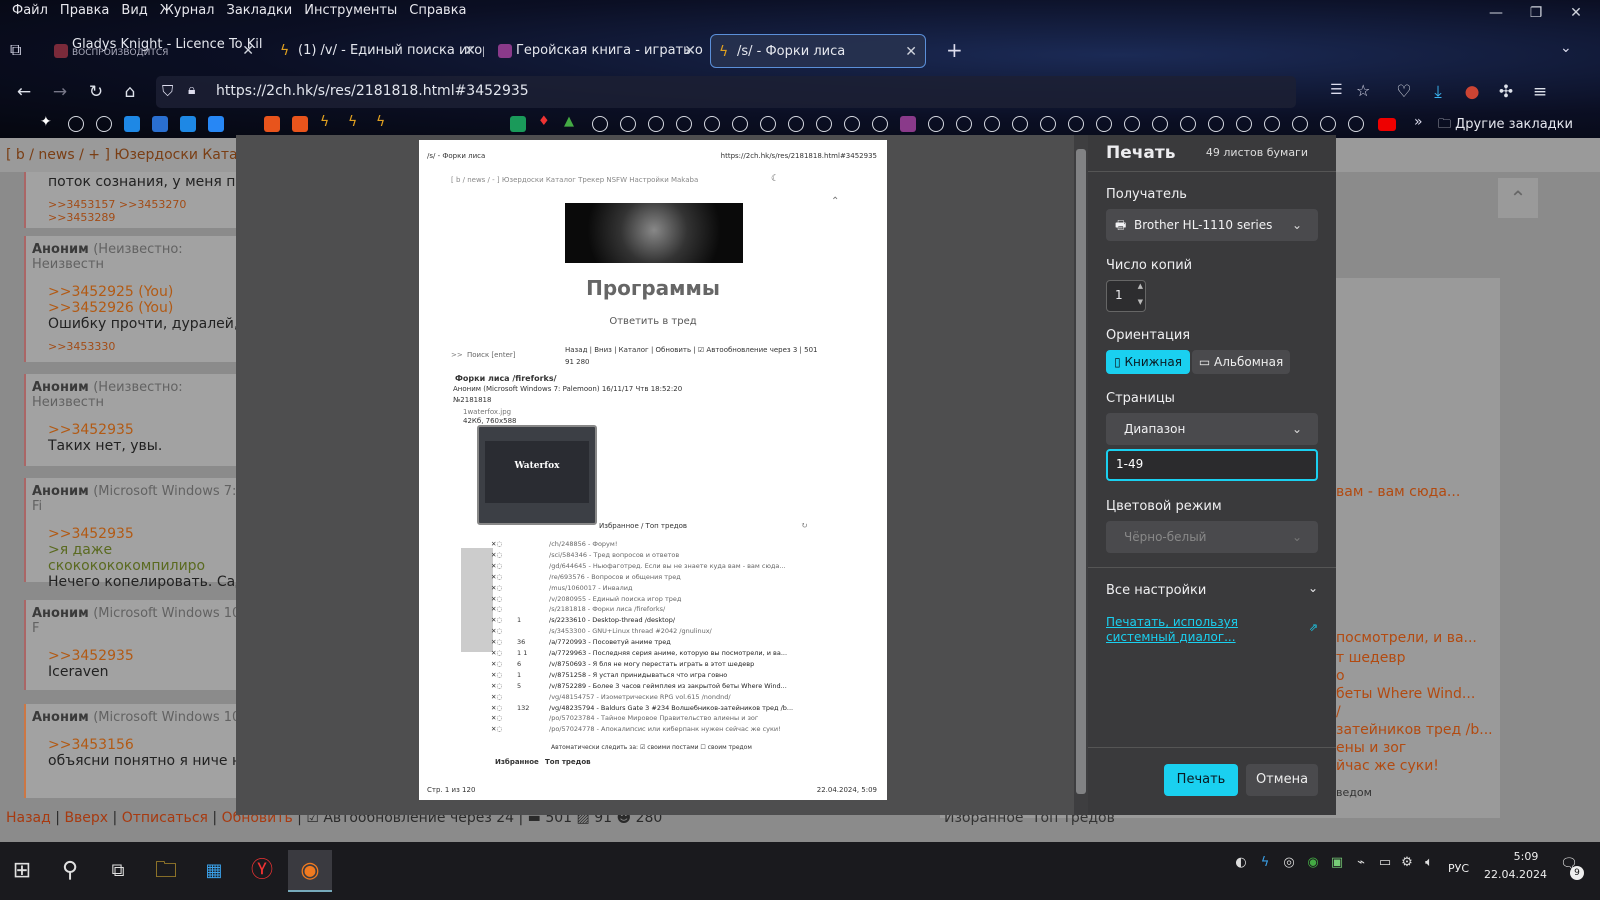 This screenshot has width=1600, height=900. What do you see at coordinates (1458, 868) in the screenshot?
I see `language-indicator: РУС` at bounding box center [1458, 868].